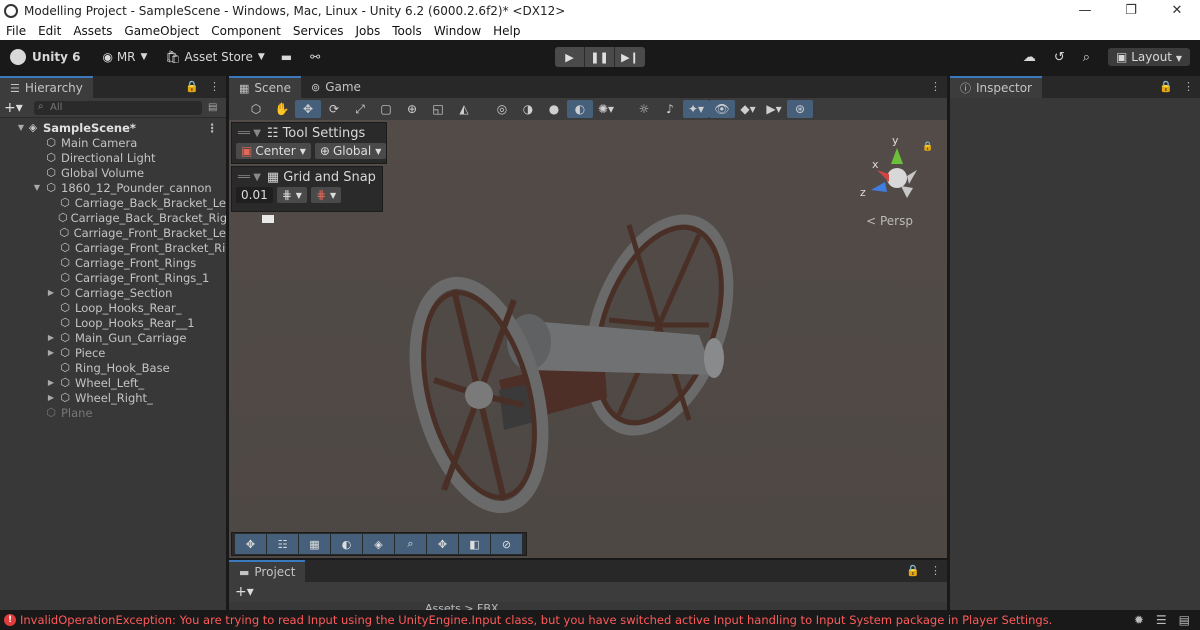 The image size is (1200, 630). What do you see at coordinates (474, 544) in the screenshot?
I see `camera-icon: ◧` at bounding box center [474, 544].